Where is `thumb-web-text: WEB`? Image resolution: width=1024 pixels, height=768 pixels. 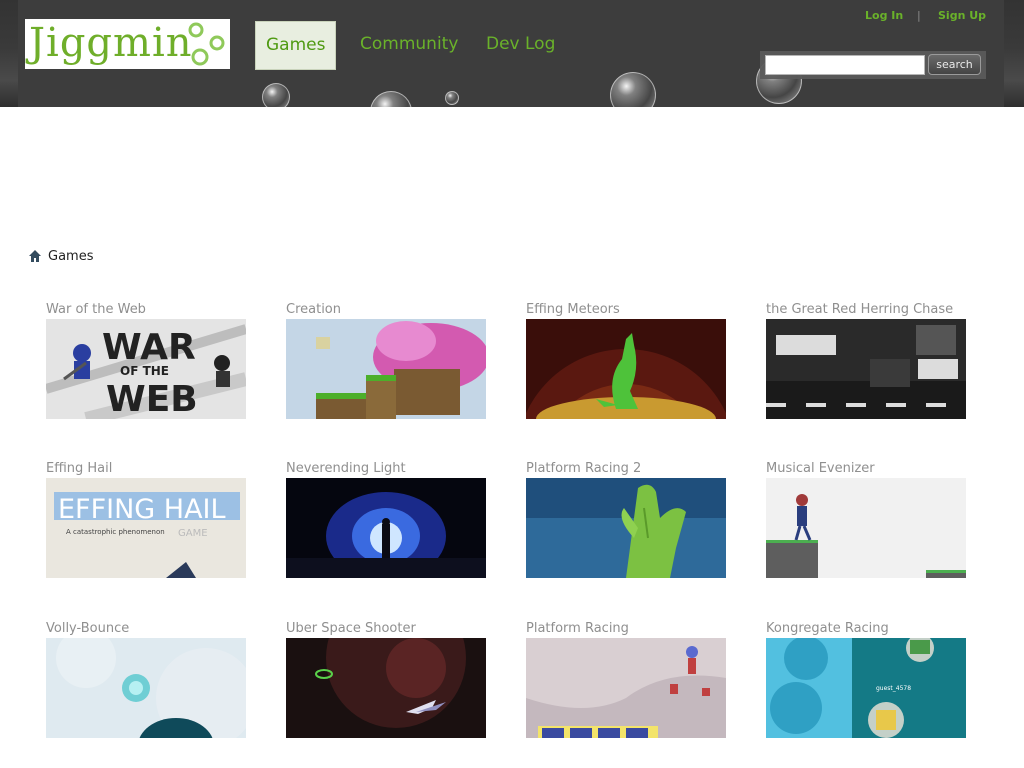
thumb-web-text: WEB is located at coordinates (152, 399).